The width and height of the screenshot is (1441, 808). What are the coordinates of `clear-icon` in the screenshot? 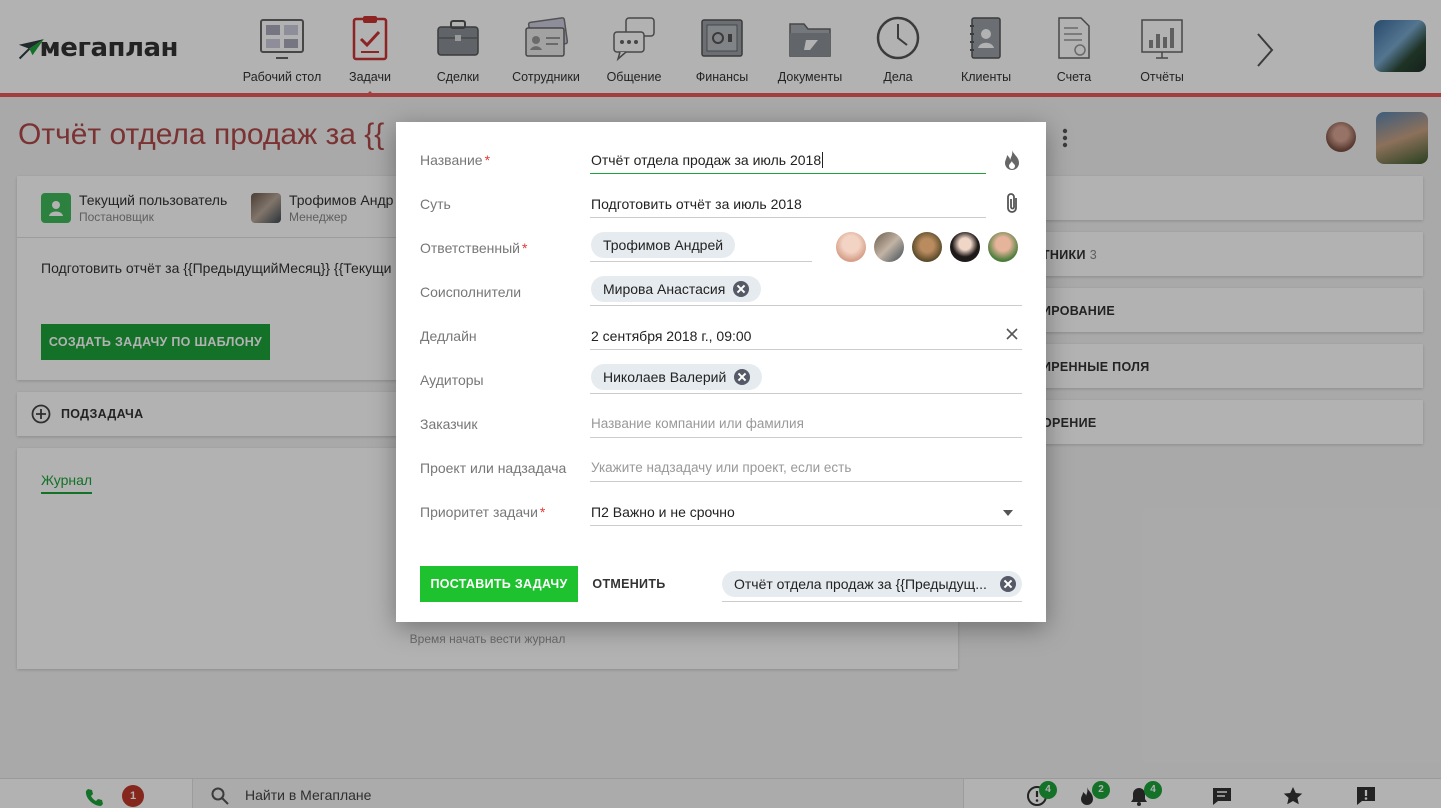 It's located at (1012, 334).